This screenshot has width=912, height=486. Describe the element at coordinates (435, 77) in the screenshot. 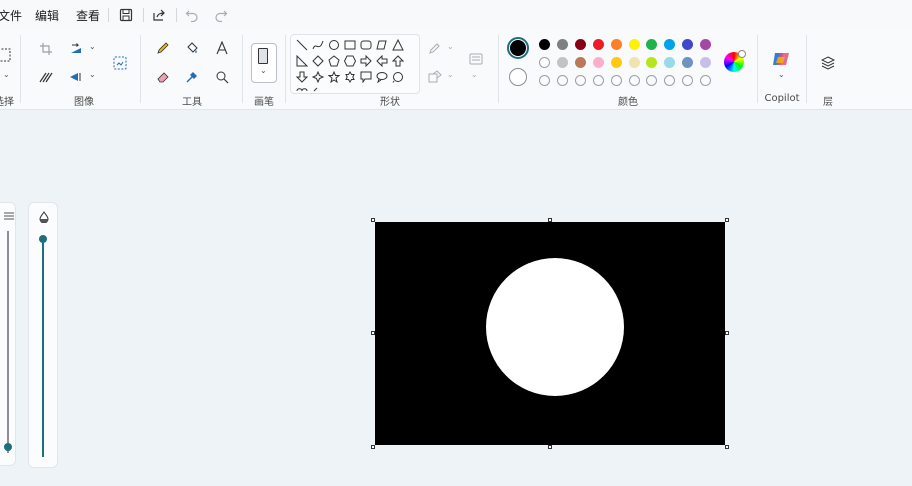

I see `shape-fill-icon` at that location.